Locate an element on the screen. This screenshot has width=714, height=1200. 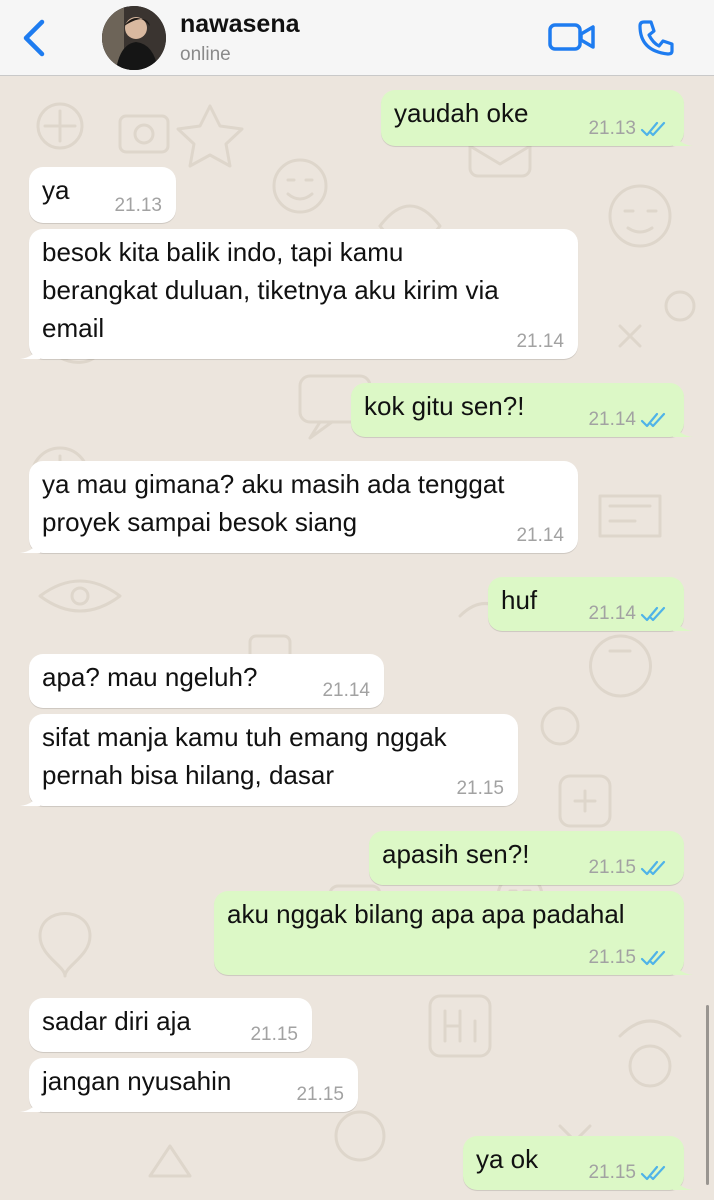
message-text: apa? mau ngeluh? is located at coordinates (150, 677).